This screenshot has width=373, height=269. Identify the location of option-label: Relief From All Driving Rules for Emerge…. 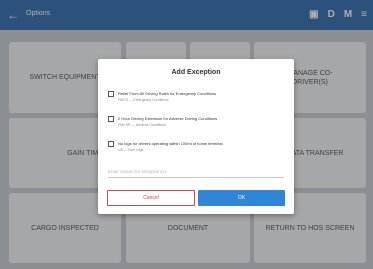
(167, 93).